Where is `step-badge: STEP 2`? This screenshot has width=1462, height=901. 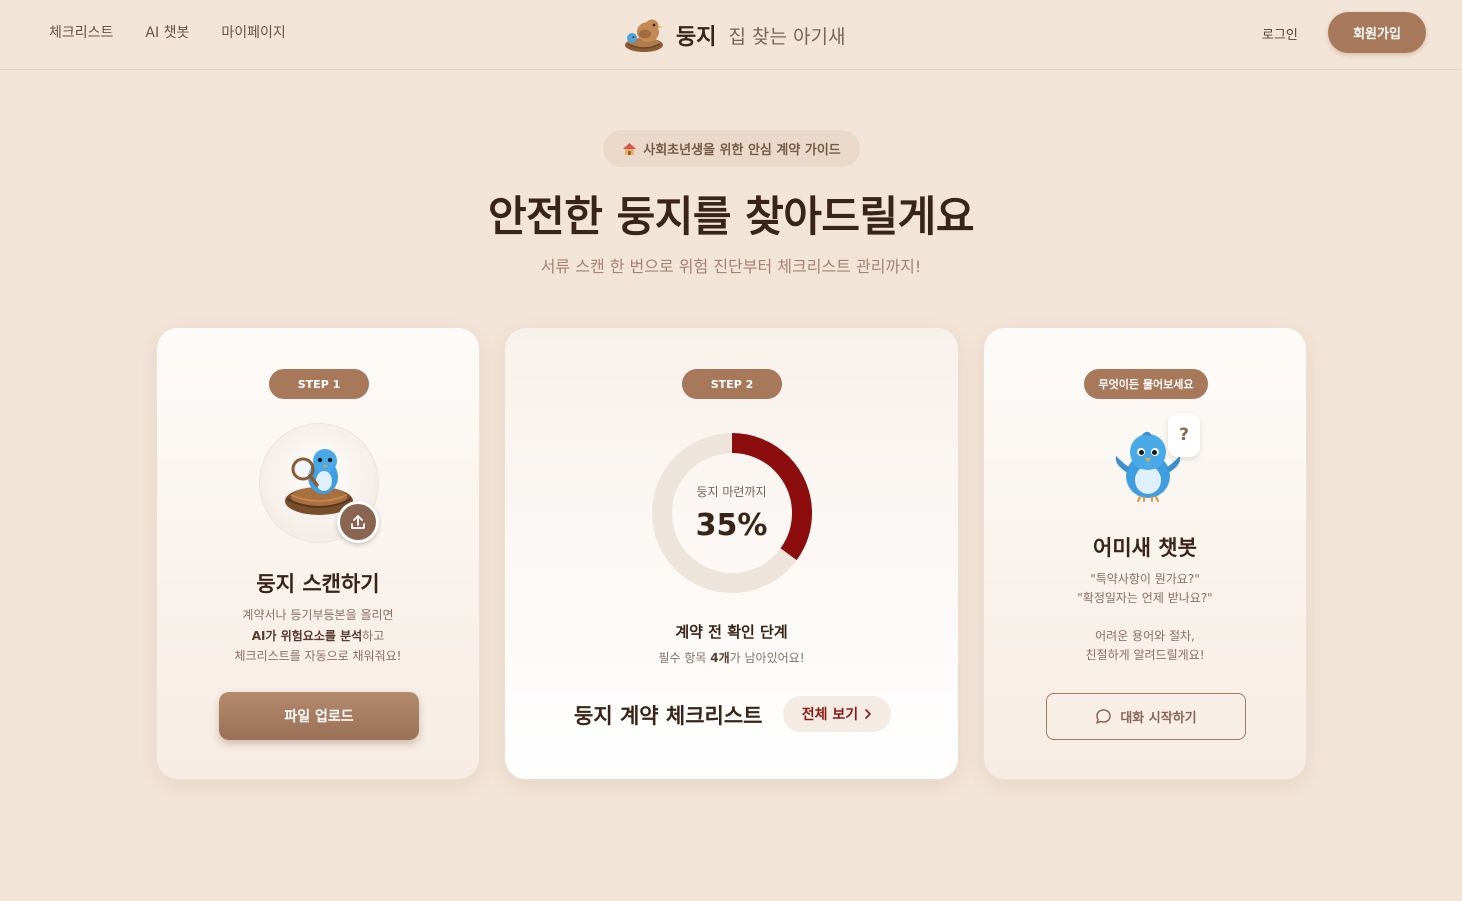
step-badge: STEP 2 is located at coordinates (732, 384).